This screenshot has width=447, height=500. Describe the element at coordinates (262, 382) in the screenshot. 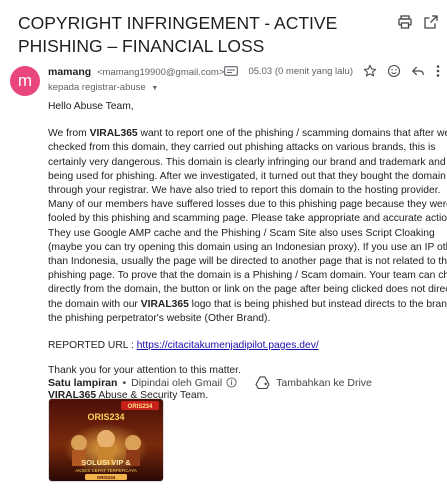

I see `add-to-drive-icon` at that location.